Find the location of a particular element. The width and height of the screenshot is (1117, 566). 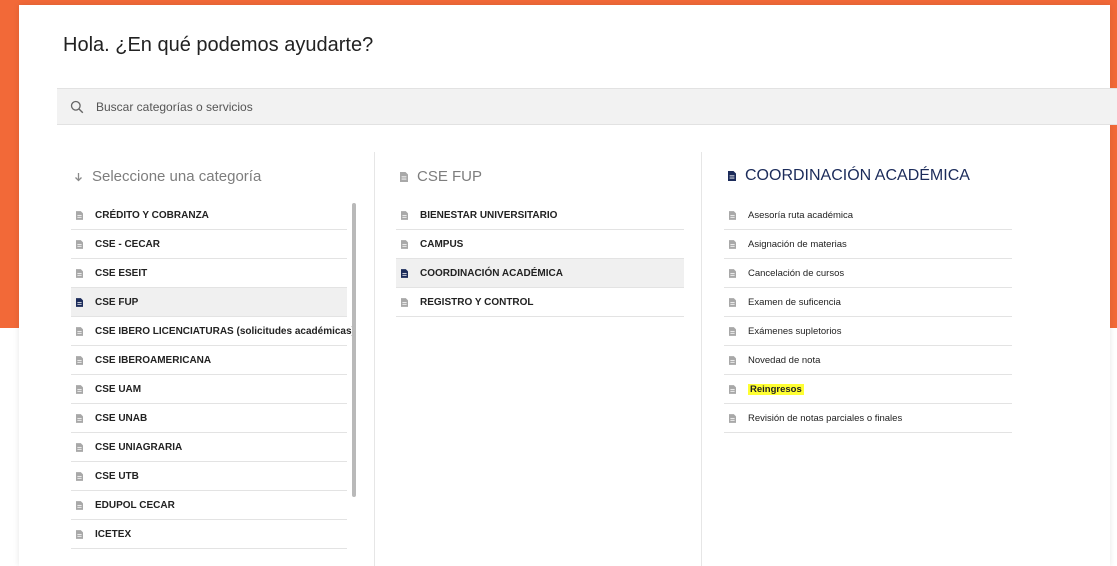

subcategory-item-label: REGISTRO Y CONTROL is located at coordinates (477, 302).